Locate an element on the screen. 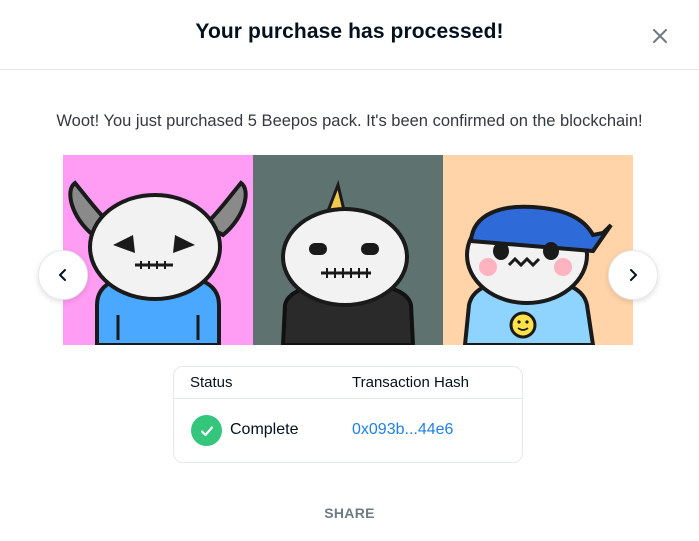 The image size is (699, 541). modal-header: Your purchase has processed! is located at coordinates (349, 35).